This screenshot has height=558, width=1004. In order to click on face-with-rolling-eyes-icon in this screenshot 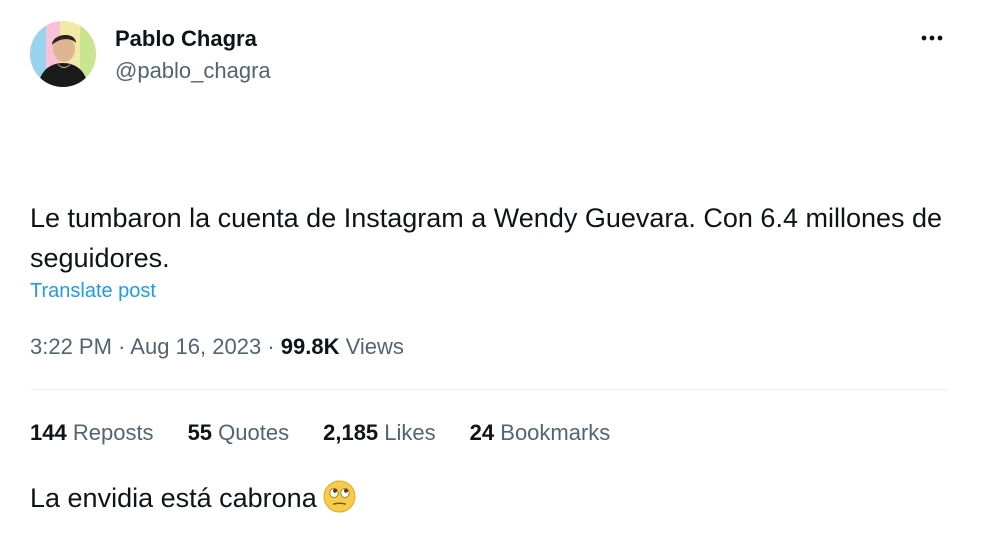, I will do `click(339, 496)`.